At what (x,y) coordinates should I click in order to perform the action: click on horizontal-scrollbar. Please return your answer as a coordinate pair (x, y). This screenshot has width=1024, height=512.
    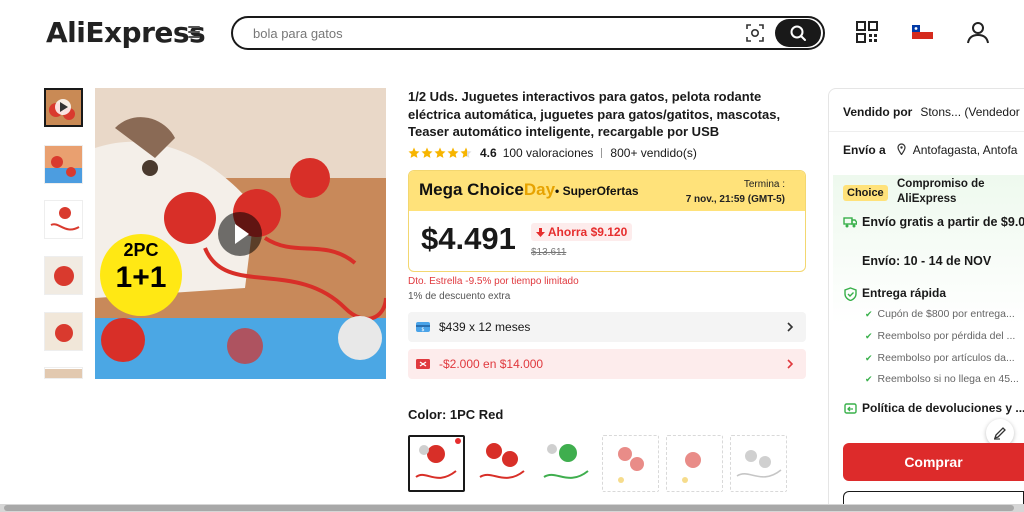
    Looking at the image, I should click on (512, 508).